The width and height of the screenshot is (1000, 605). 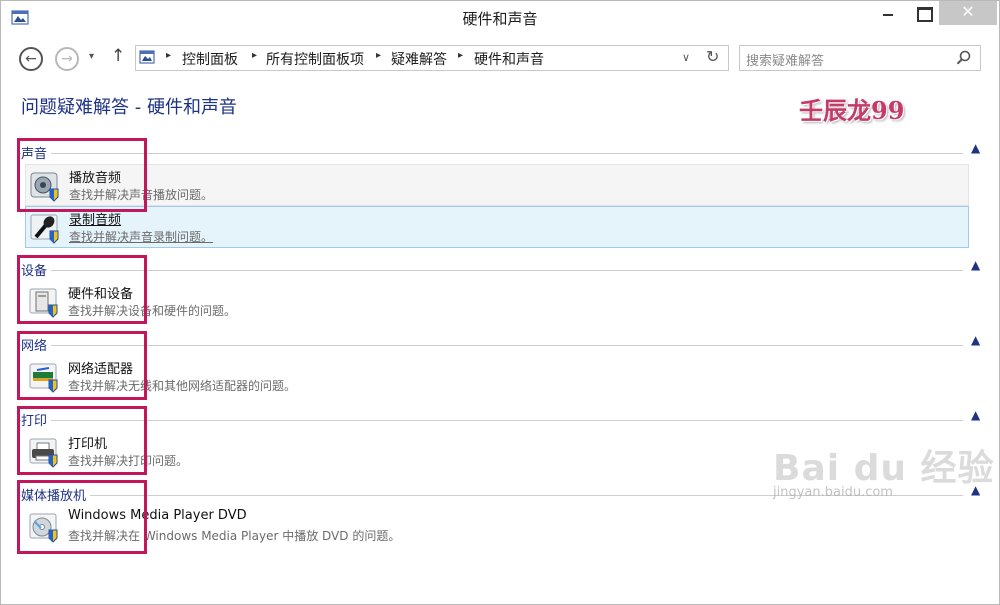 What do you see at coordinates (497, 302) in the screenshot?
I see `task-hardware-devices: 硬件和设备 查找并解决设备和硬件的问题。` at bounding box center [497, 302].